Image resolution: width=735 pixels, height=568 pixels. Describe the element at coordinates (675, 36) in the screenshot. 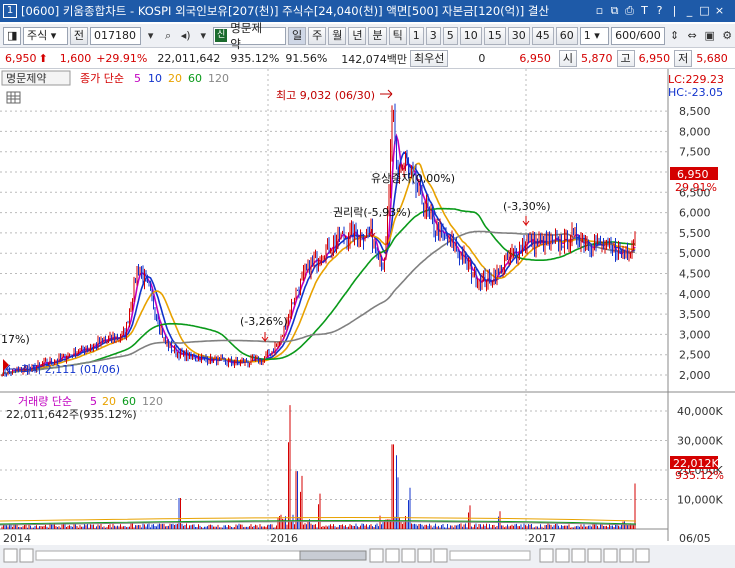

I see `zoom-tool-icon: ⇕` at that location.